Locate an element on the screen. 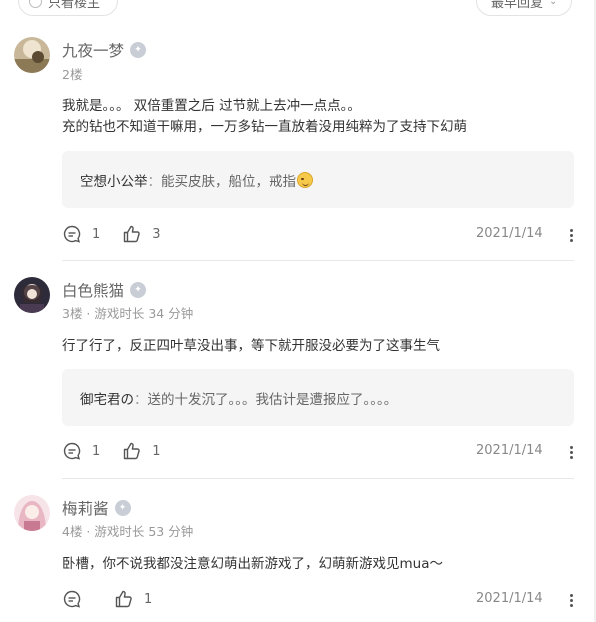 The width and height of the screenshot is (596, 622). chevron-down-icon: ⌄ is located at coordinates (553, 3).